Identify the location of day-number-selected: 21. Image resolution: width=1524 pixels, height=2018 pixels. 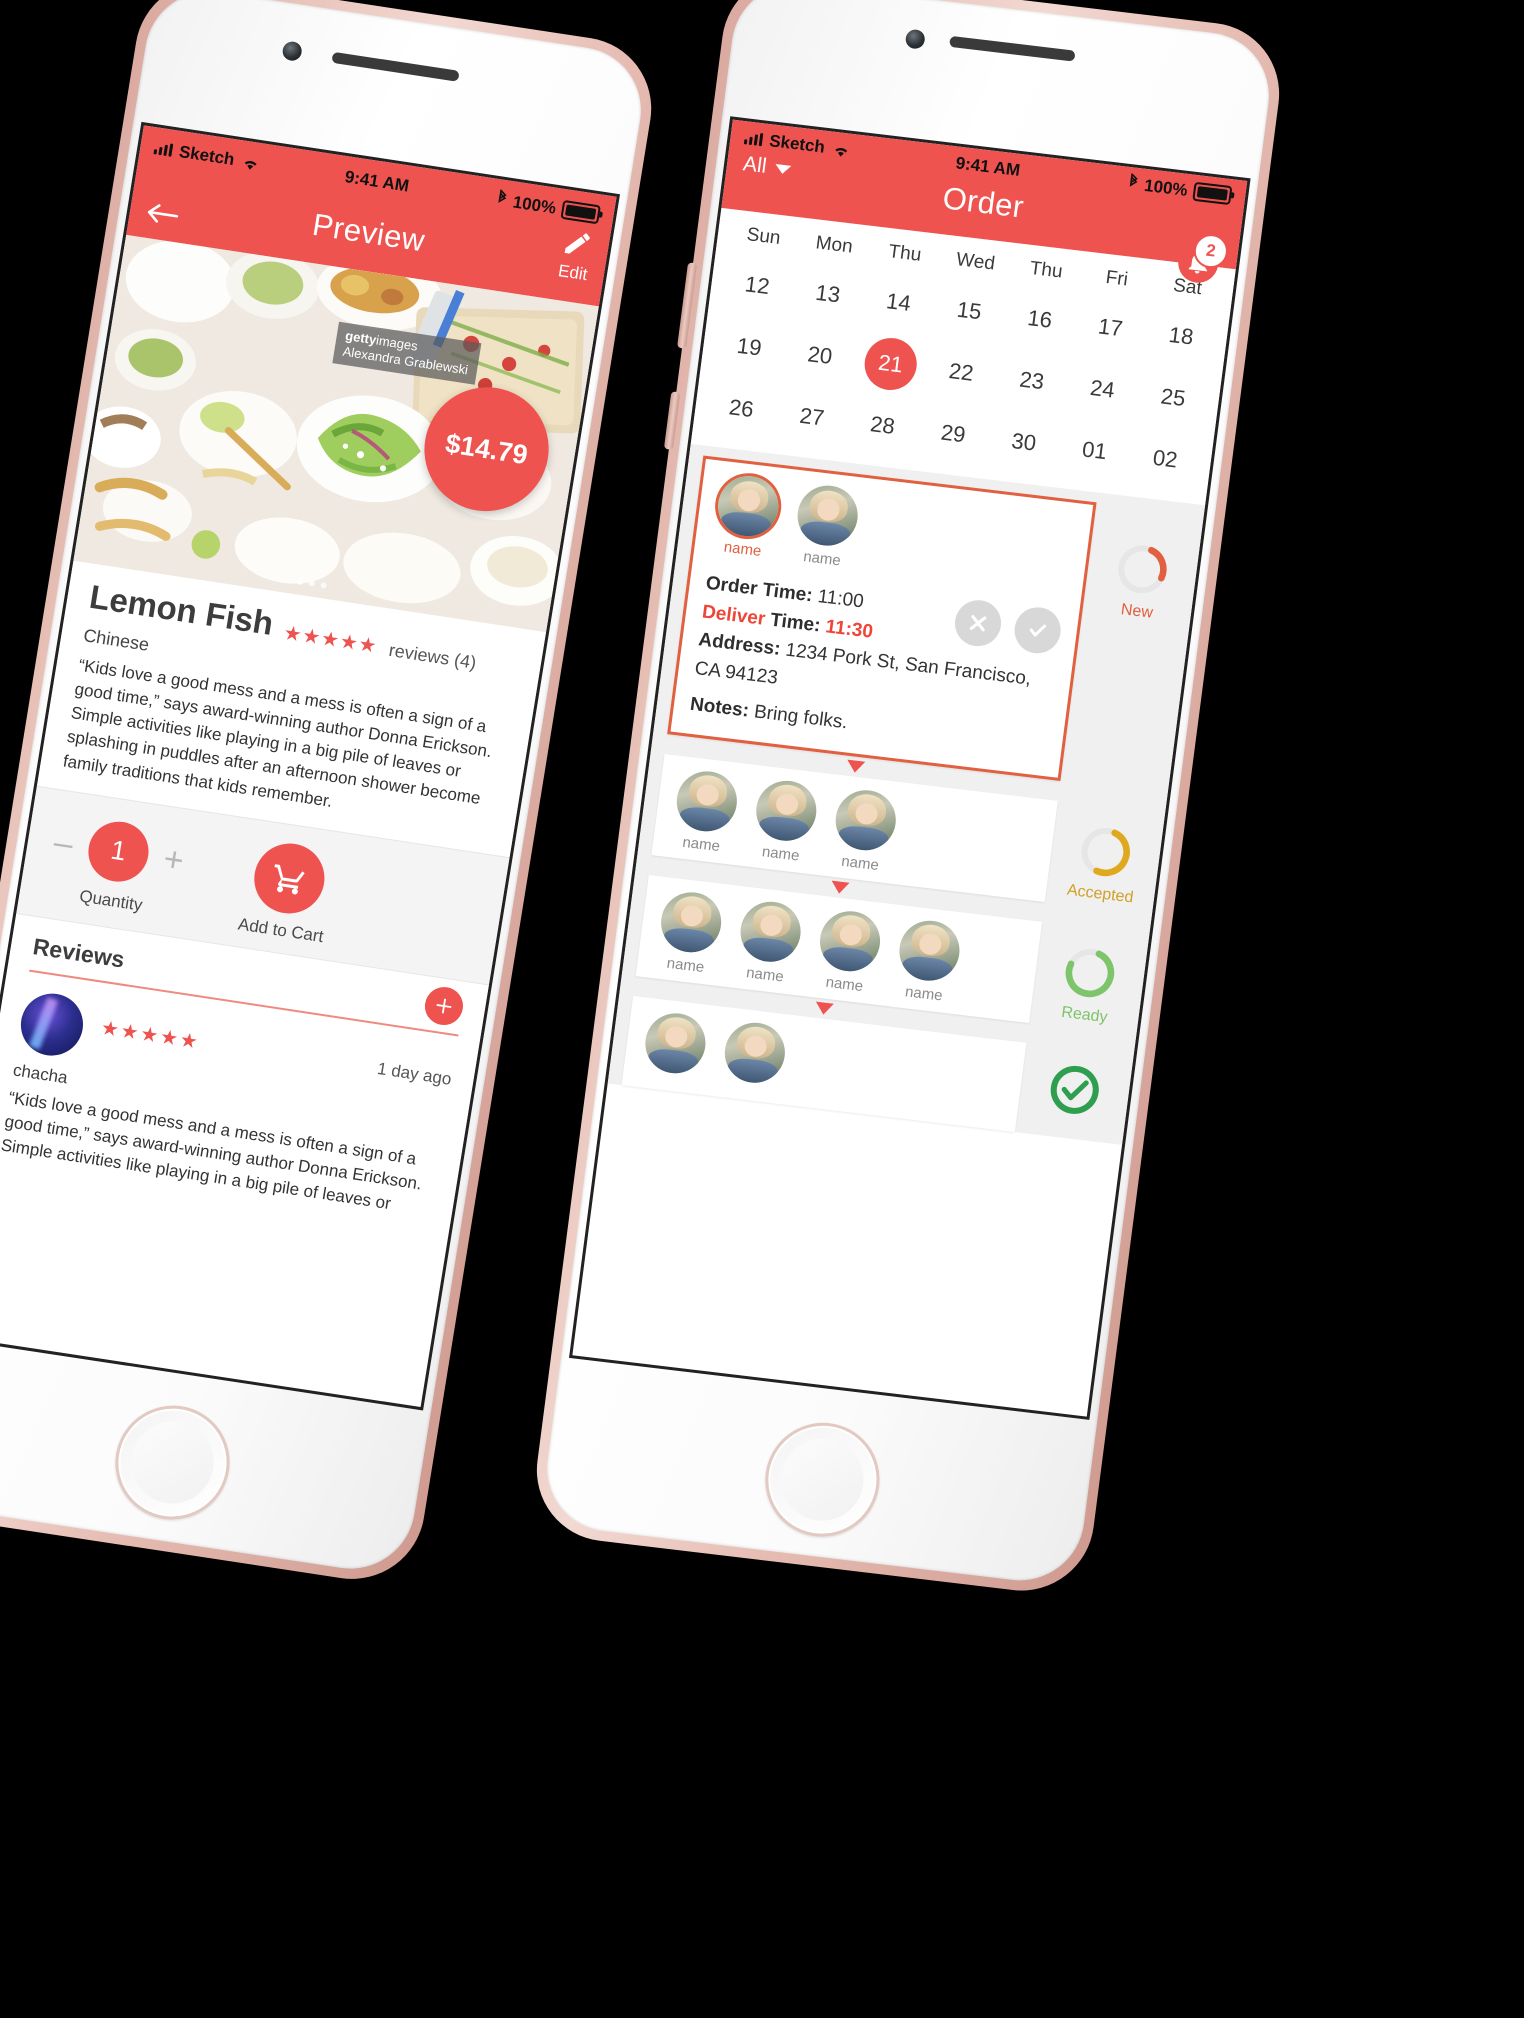
(890, 364).